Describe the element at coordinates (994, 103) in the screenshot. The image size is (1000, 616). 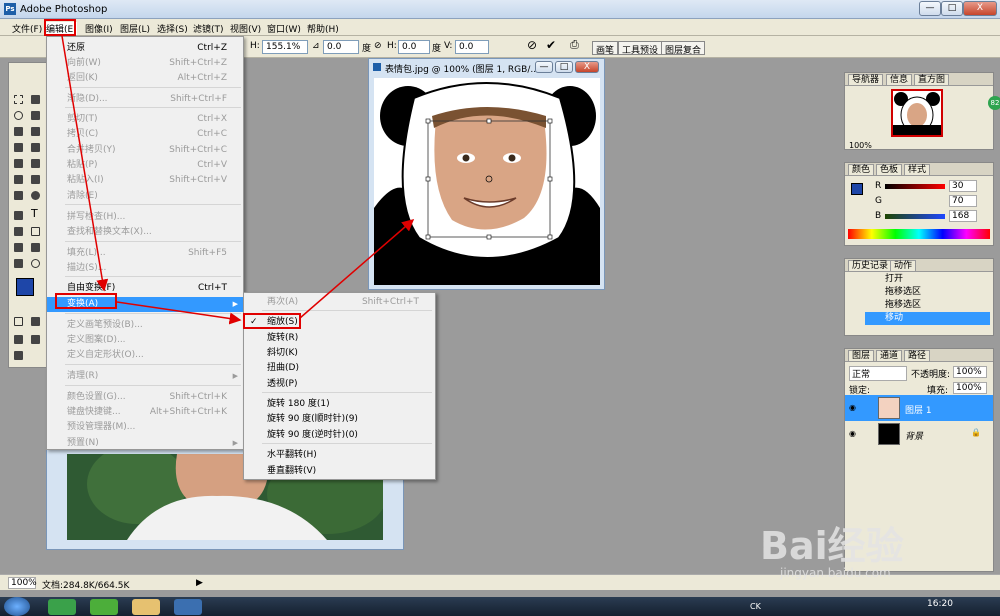
I see `notification-badge: 82` at that location.